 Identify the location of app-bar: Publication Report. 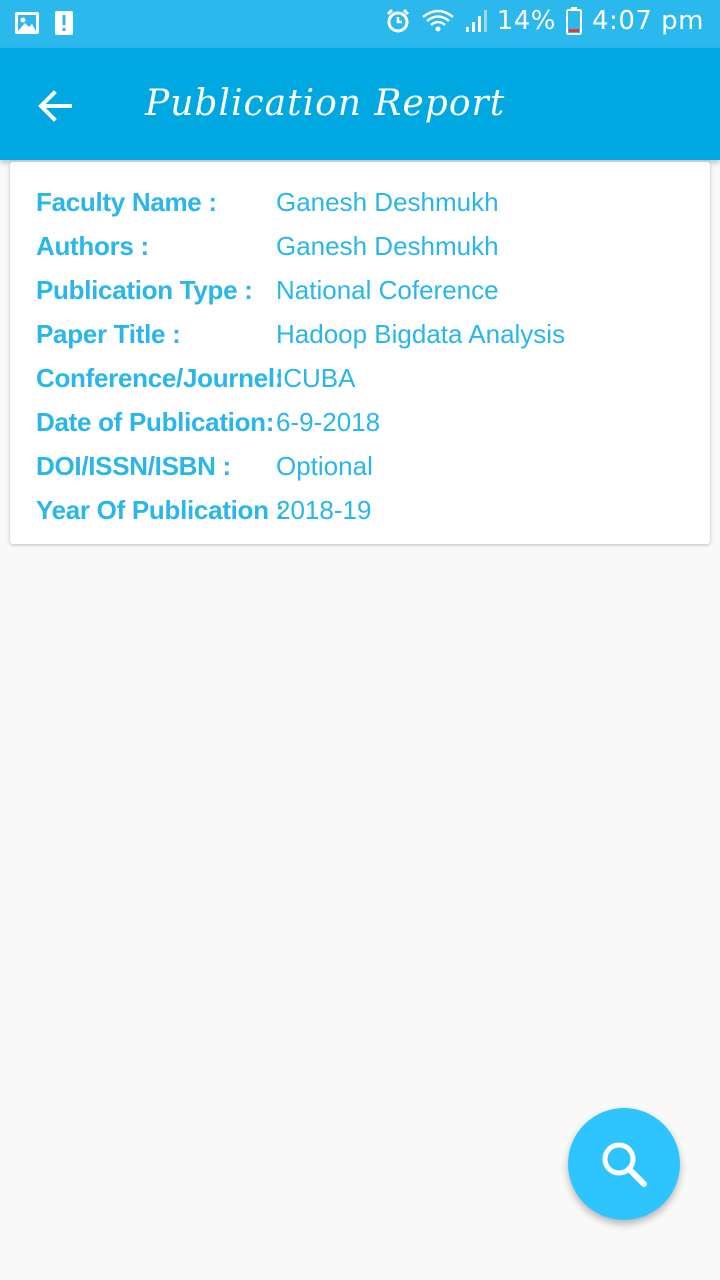
(360, 104).